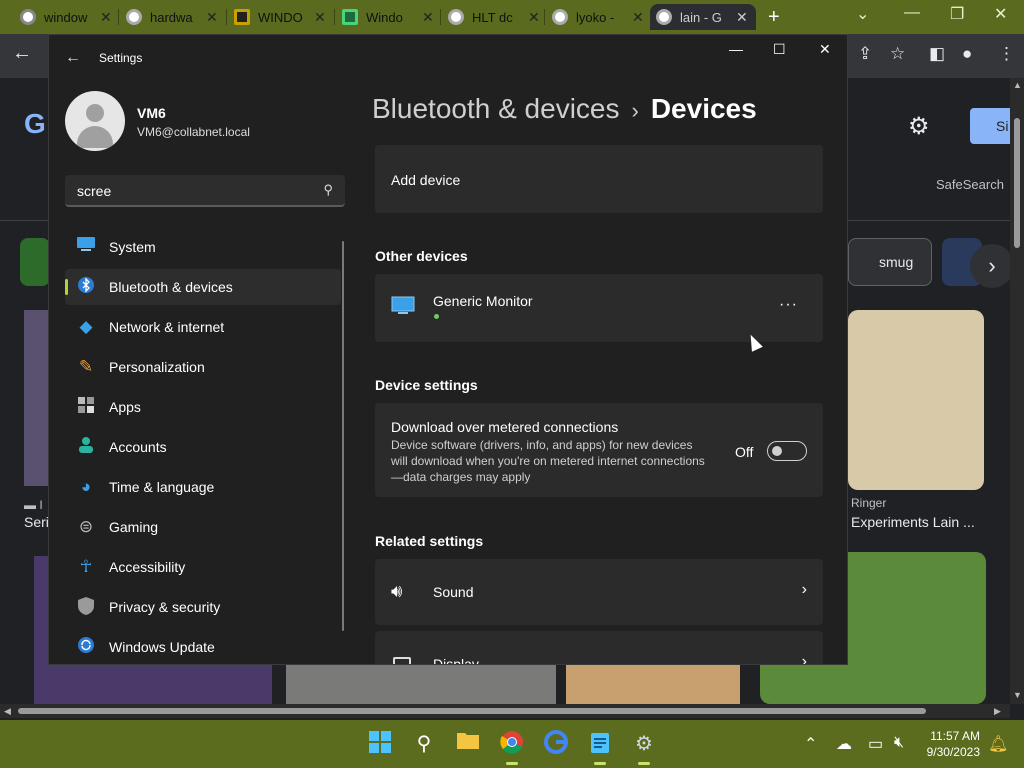 This screenshot has height=768, width=1024. Describe the element at coordinates (421, 256) in the screenshot. I see `other-devices-header: Other devices` at that location.